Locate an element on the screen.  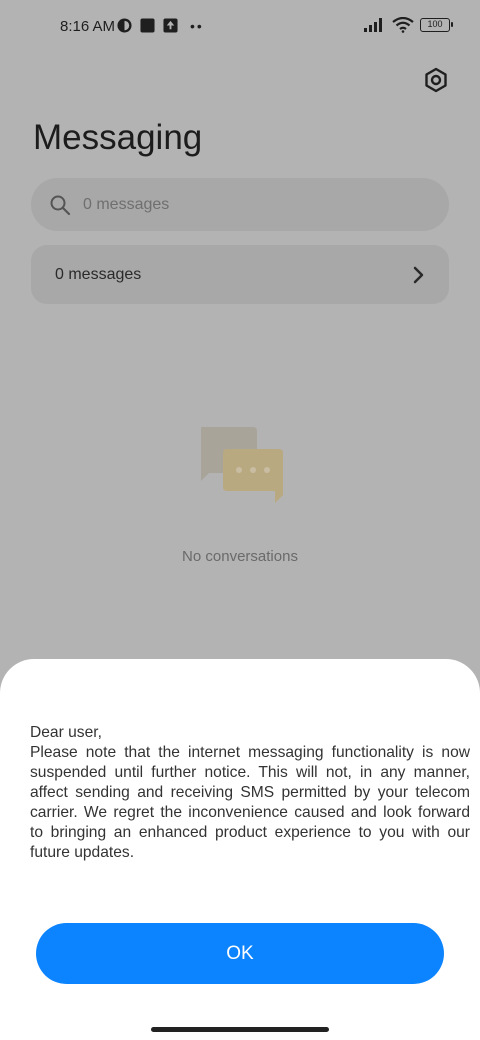
upload-notification-icon is located at coordinates (170, 25).